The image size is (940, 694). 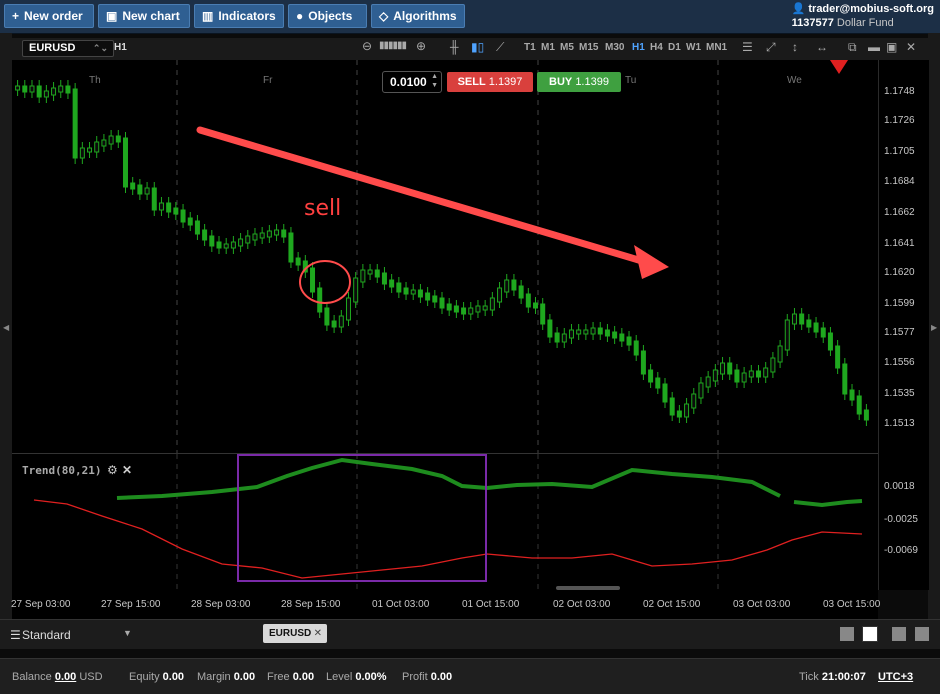 I want to click on fibonacci-icon: ☰, so click(x=747, y=47).